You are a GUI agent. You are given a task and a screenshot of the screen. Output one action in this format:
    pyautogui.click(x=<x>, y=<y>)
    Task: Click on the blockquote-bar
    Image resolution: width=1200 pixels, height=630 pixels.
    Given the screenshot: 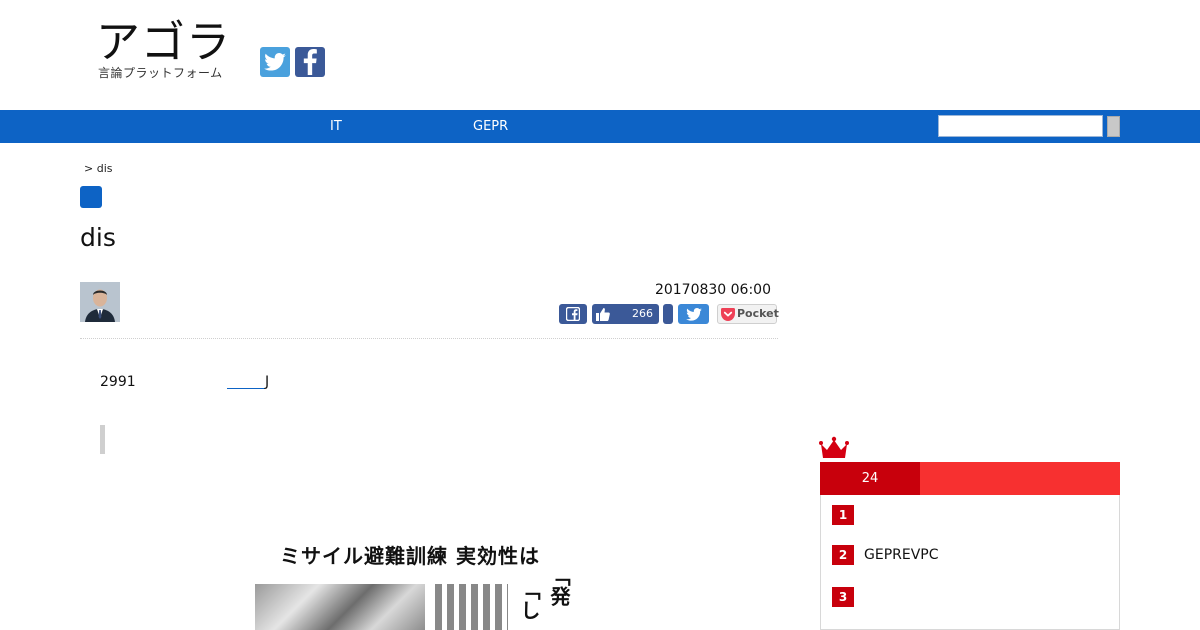 What is the action you would take?
    pyautogui.click(x=102, y=439)
    